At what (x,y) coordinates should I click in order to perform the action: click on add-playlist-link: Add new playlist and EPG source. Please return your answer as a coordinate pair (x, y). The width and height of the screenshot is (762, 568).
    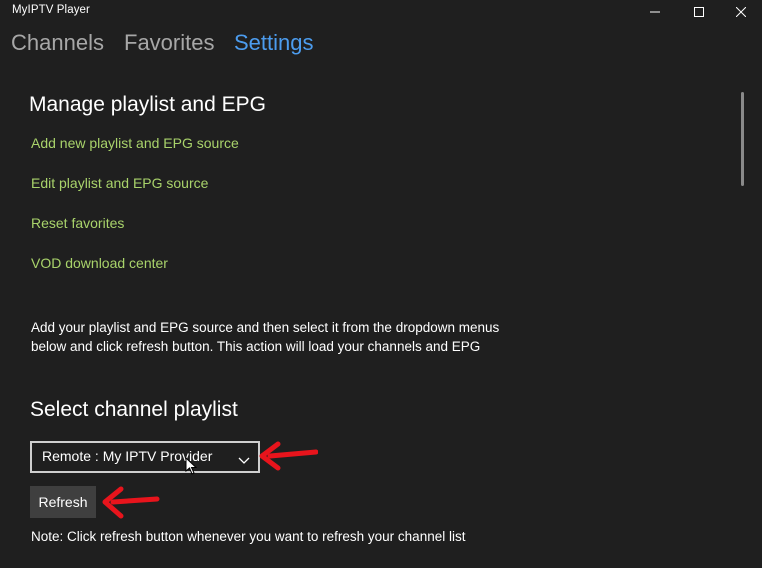
    Looking at the image, I should click on (135, 143).